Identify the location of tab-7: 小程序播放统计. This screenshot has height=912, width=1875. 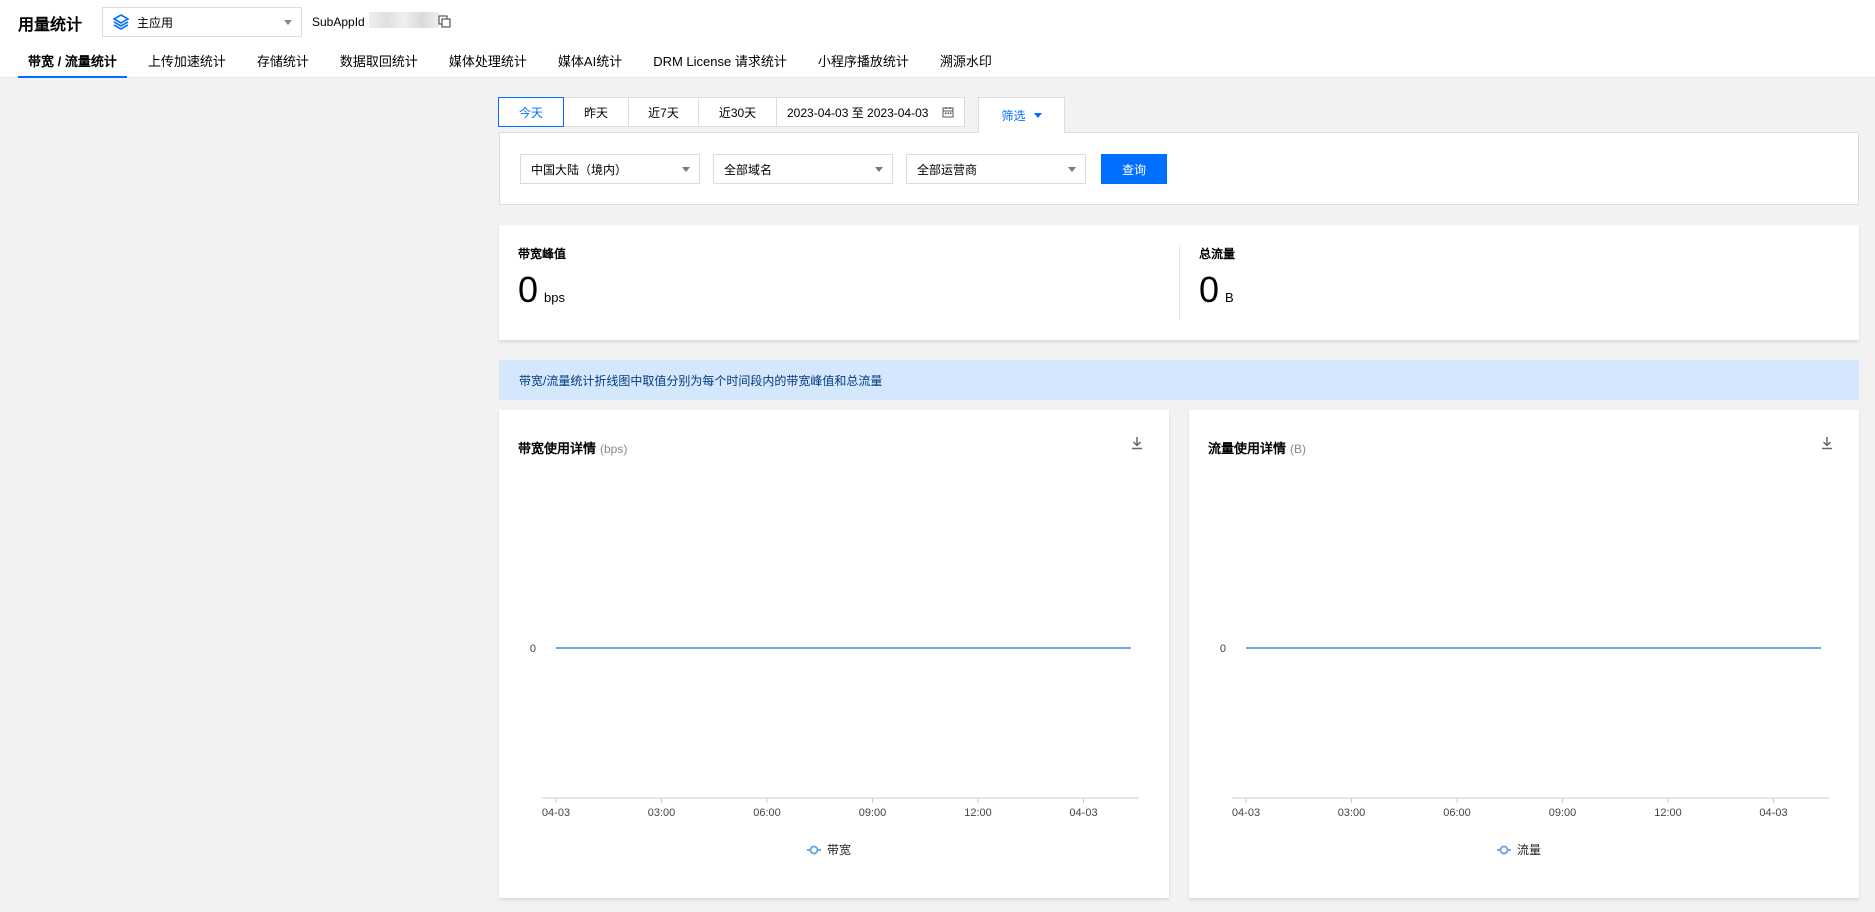
(863, 63).